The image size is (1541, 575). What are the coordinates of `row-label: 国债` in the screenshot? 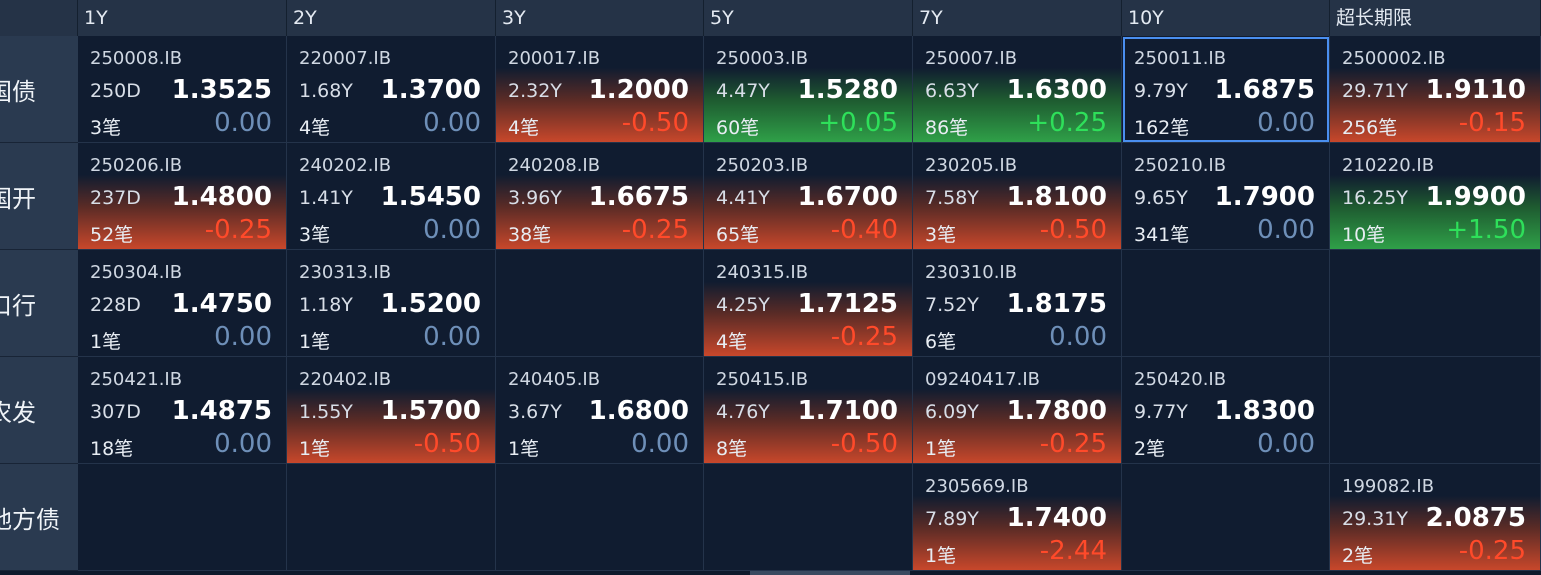 It's located at (39, 89).